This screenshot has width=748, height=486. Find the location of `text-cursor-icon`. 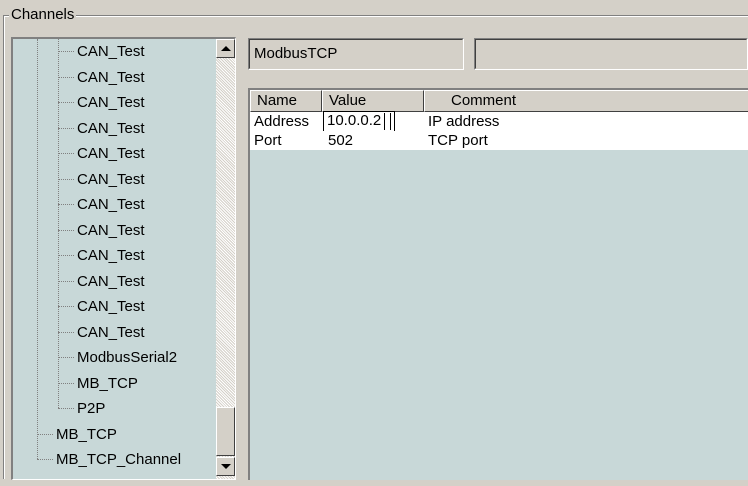

text-cursor-icon is located at coordinates (387, 121).